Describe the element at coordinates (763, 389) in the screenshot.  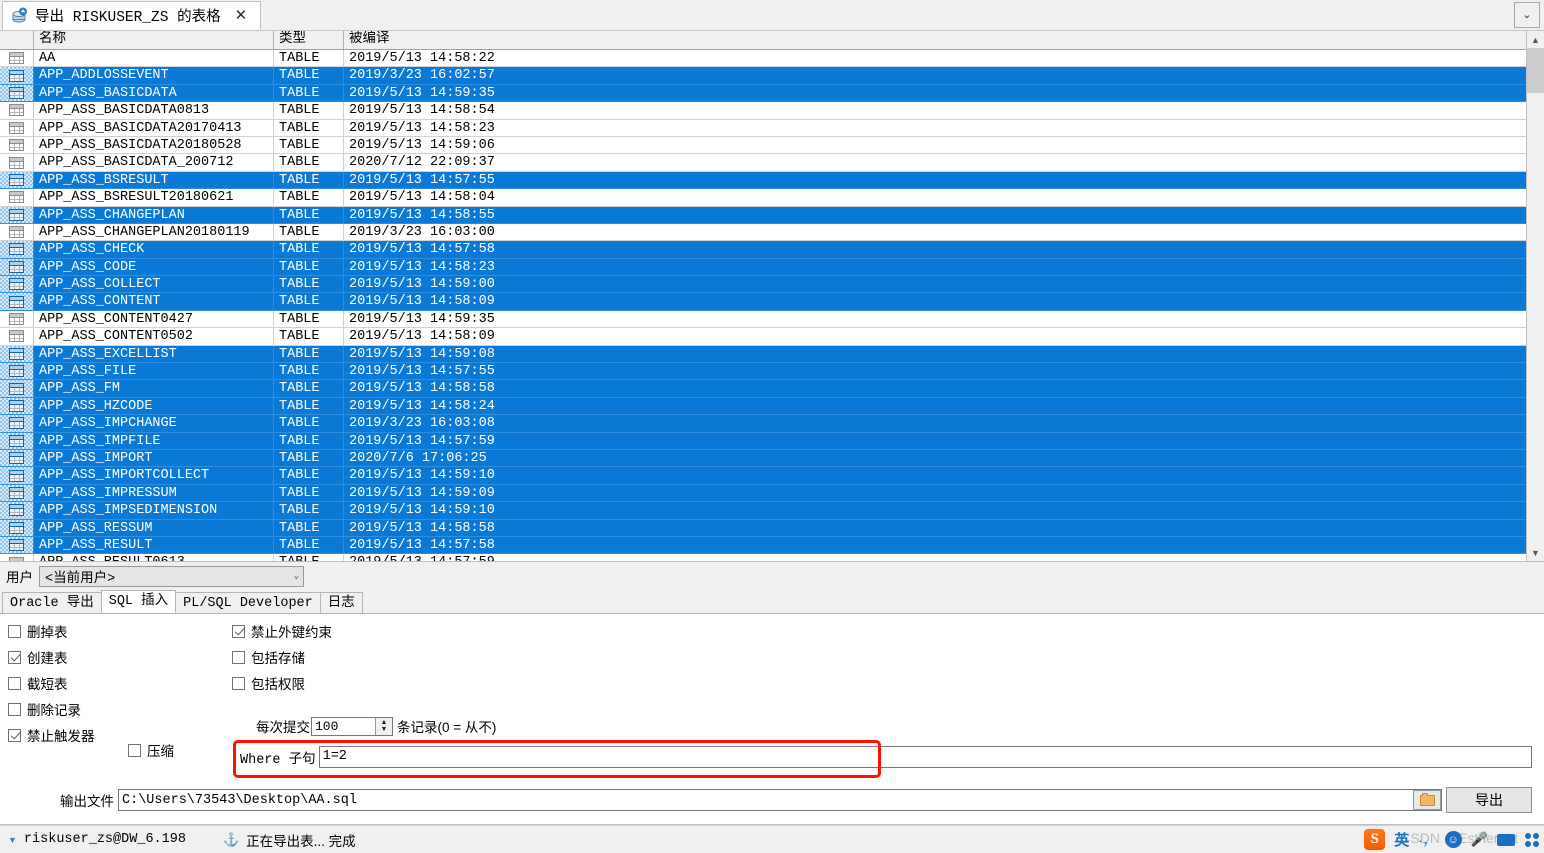
I see `table-row: APP_ASS_FM TABLE 2019/5/13 14:58:58` at that location.